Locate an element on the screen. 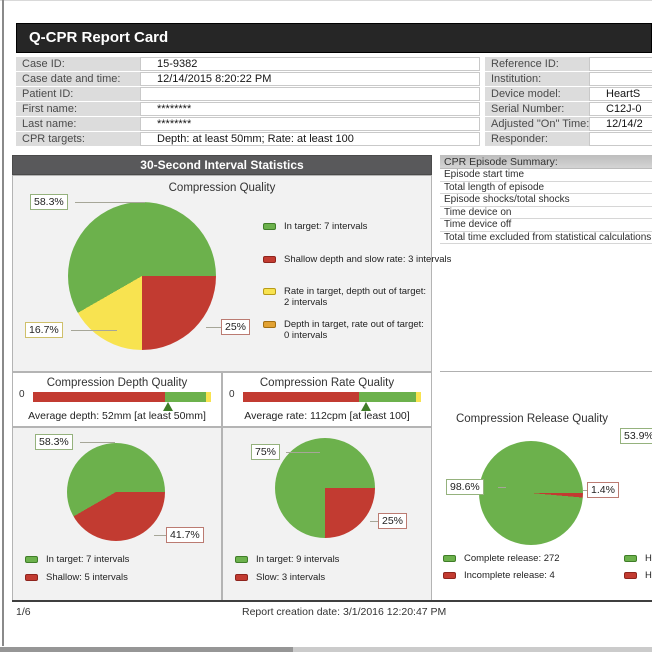 This screenshot has width=652, height=652. pie-callout: 58.3% is located at coordinates (54, 442).